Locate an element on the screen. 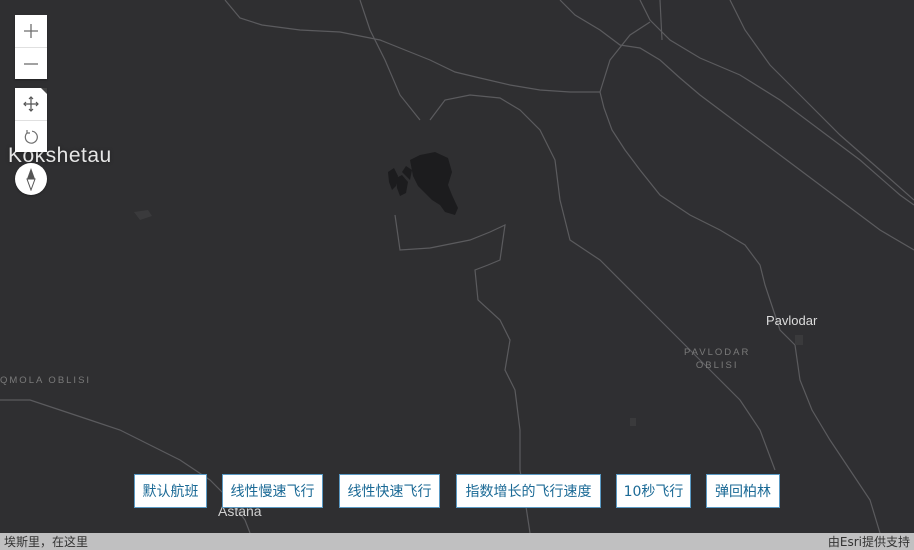 The image size is (914, 550). zoom-control is located at coordinates (31, 47).